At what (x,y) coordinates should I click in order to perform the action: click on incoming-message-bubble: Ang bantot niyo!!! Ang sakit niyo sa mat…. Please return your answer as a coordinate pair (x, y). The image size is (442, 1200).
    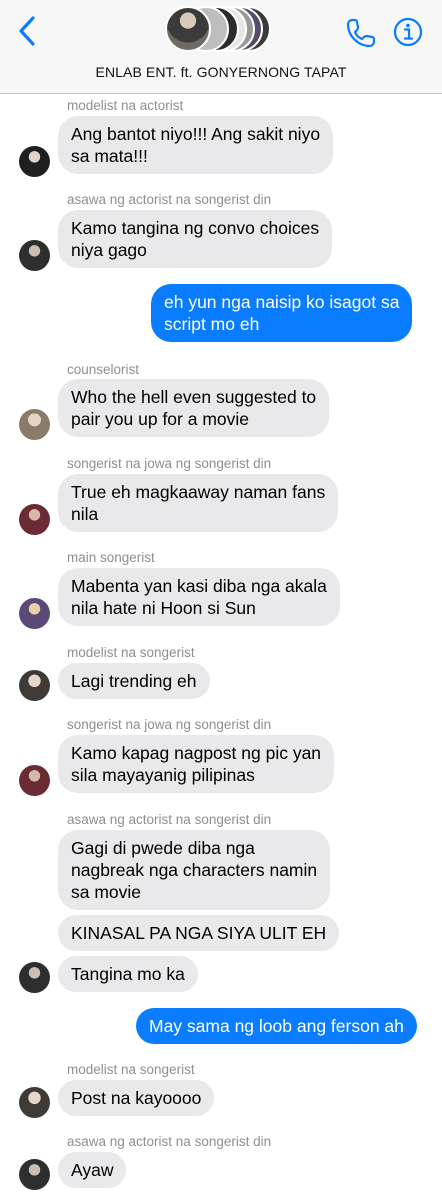
    Looking at the image, I should click on (196, 145).